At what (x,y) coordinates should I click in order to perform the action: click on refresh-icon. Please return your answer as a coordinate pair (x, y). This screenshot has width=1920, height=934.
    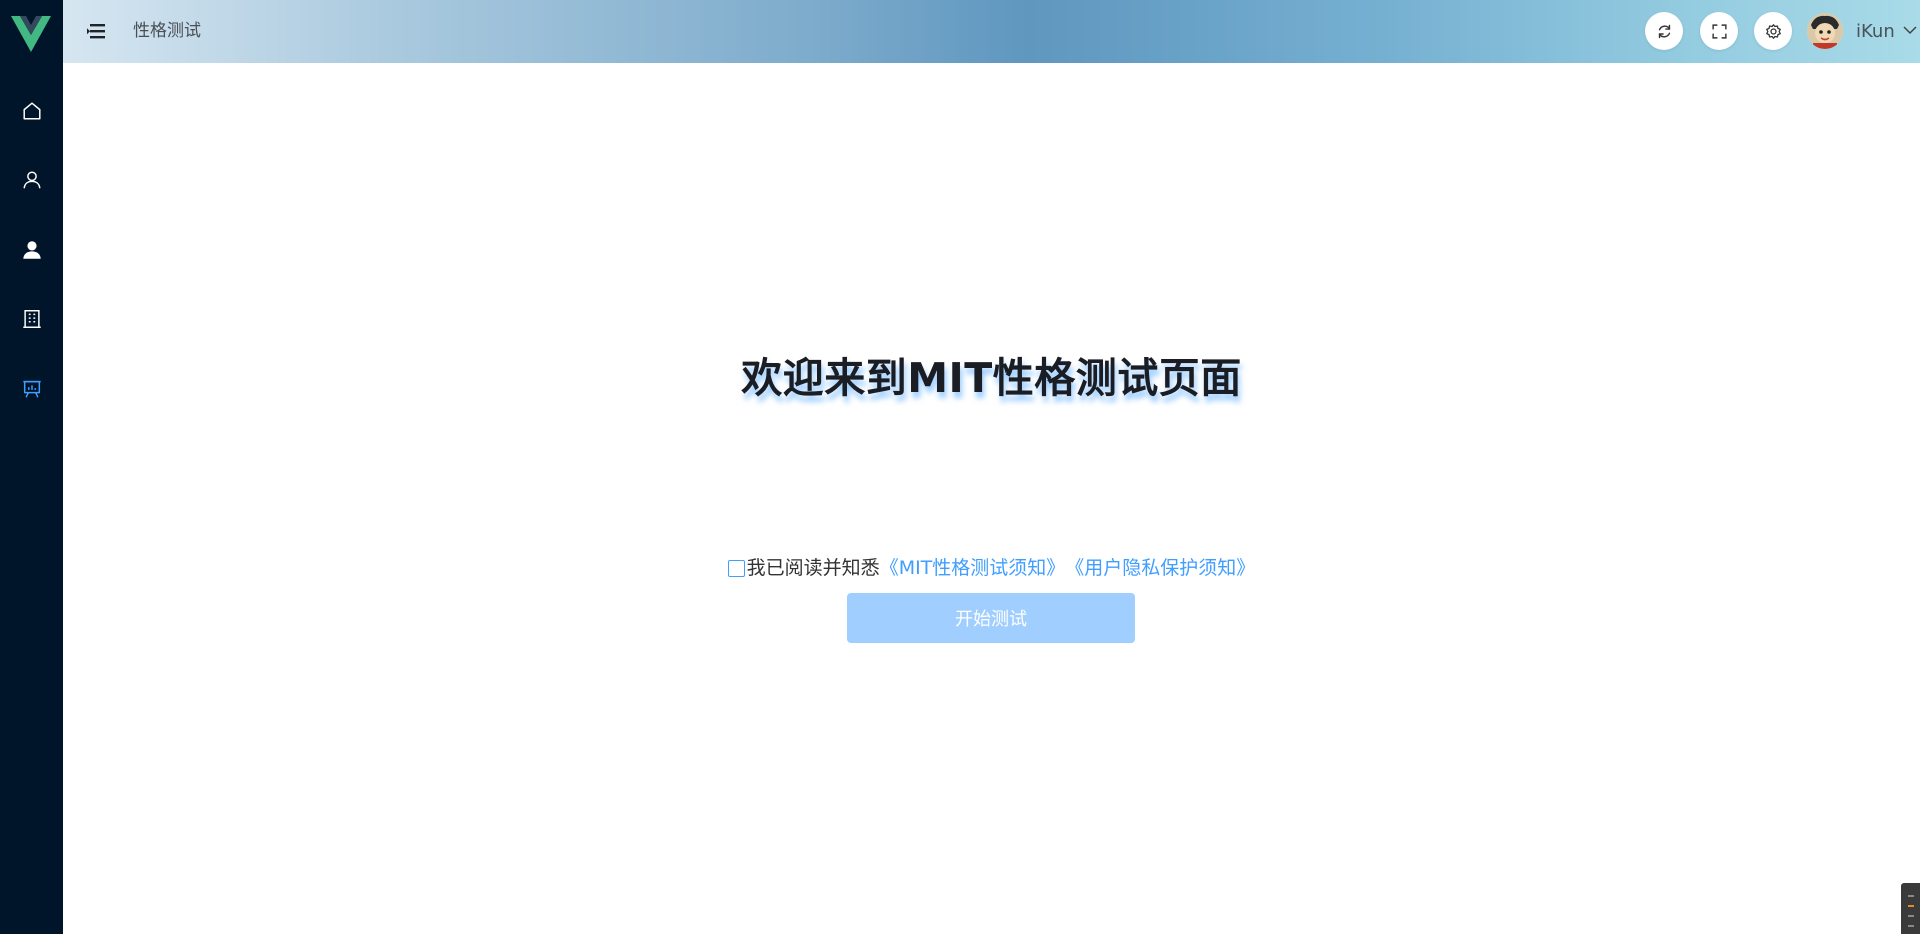
    Looking at the image, I should click on (1664, 31).